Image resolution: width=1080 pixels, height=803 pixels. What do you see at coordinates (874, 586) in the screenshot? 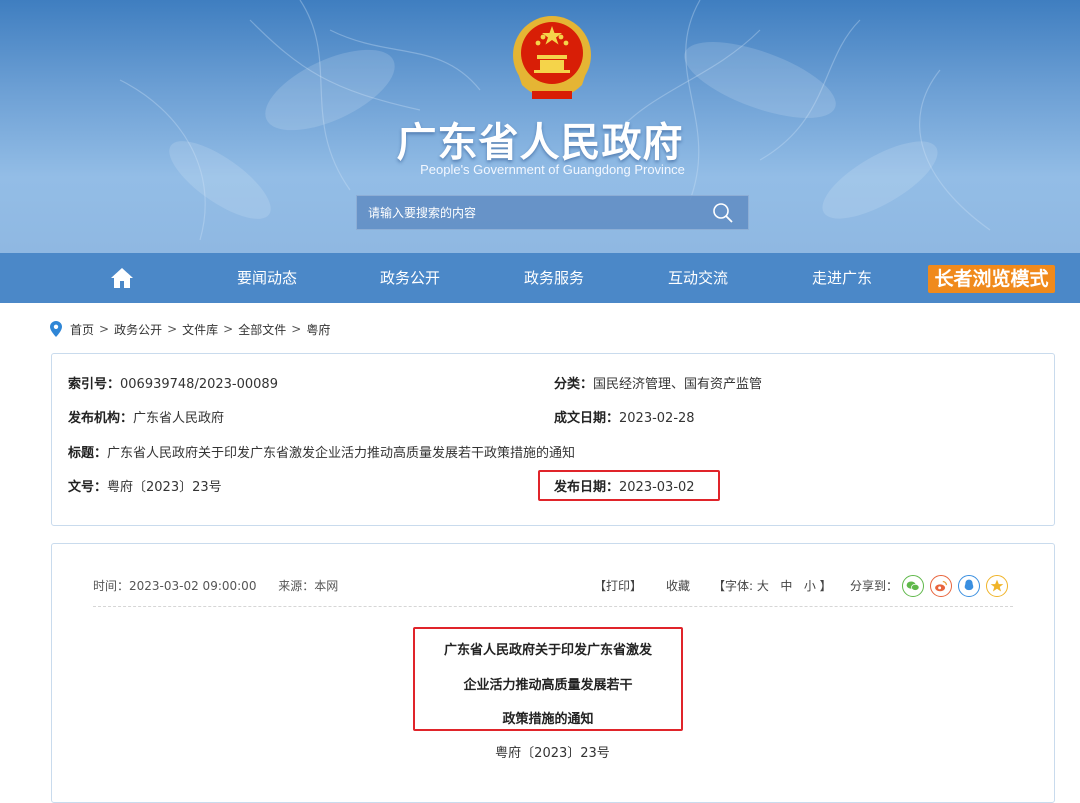
I see `share-label: 分享到：` at bounding box center [874, 586].